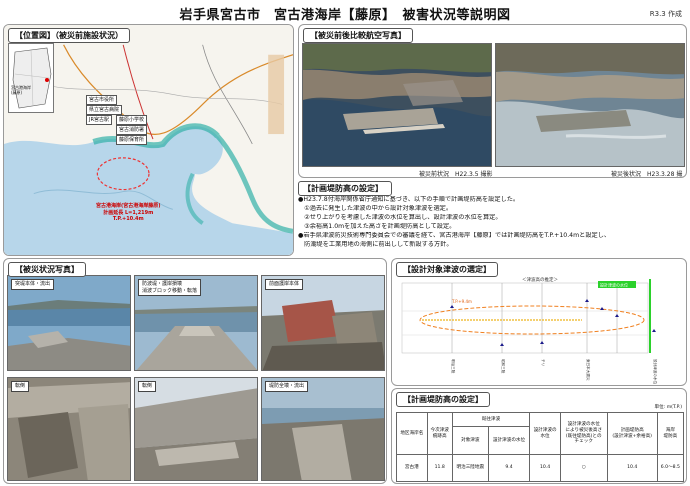 The image size is (690, 486). What do you see at coordinates (540, 279) in the screenshot?
I see `tsunami-chart-title: ＜津波高の推定＞` at bounding box center [540, 279].